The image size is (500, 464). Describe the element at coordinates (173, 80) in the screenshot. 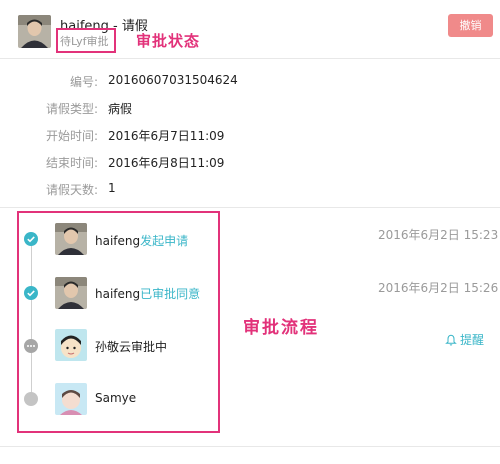

I see `detail-value-id: 20160607031504624` at that location.